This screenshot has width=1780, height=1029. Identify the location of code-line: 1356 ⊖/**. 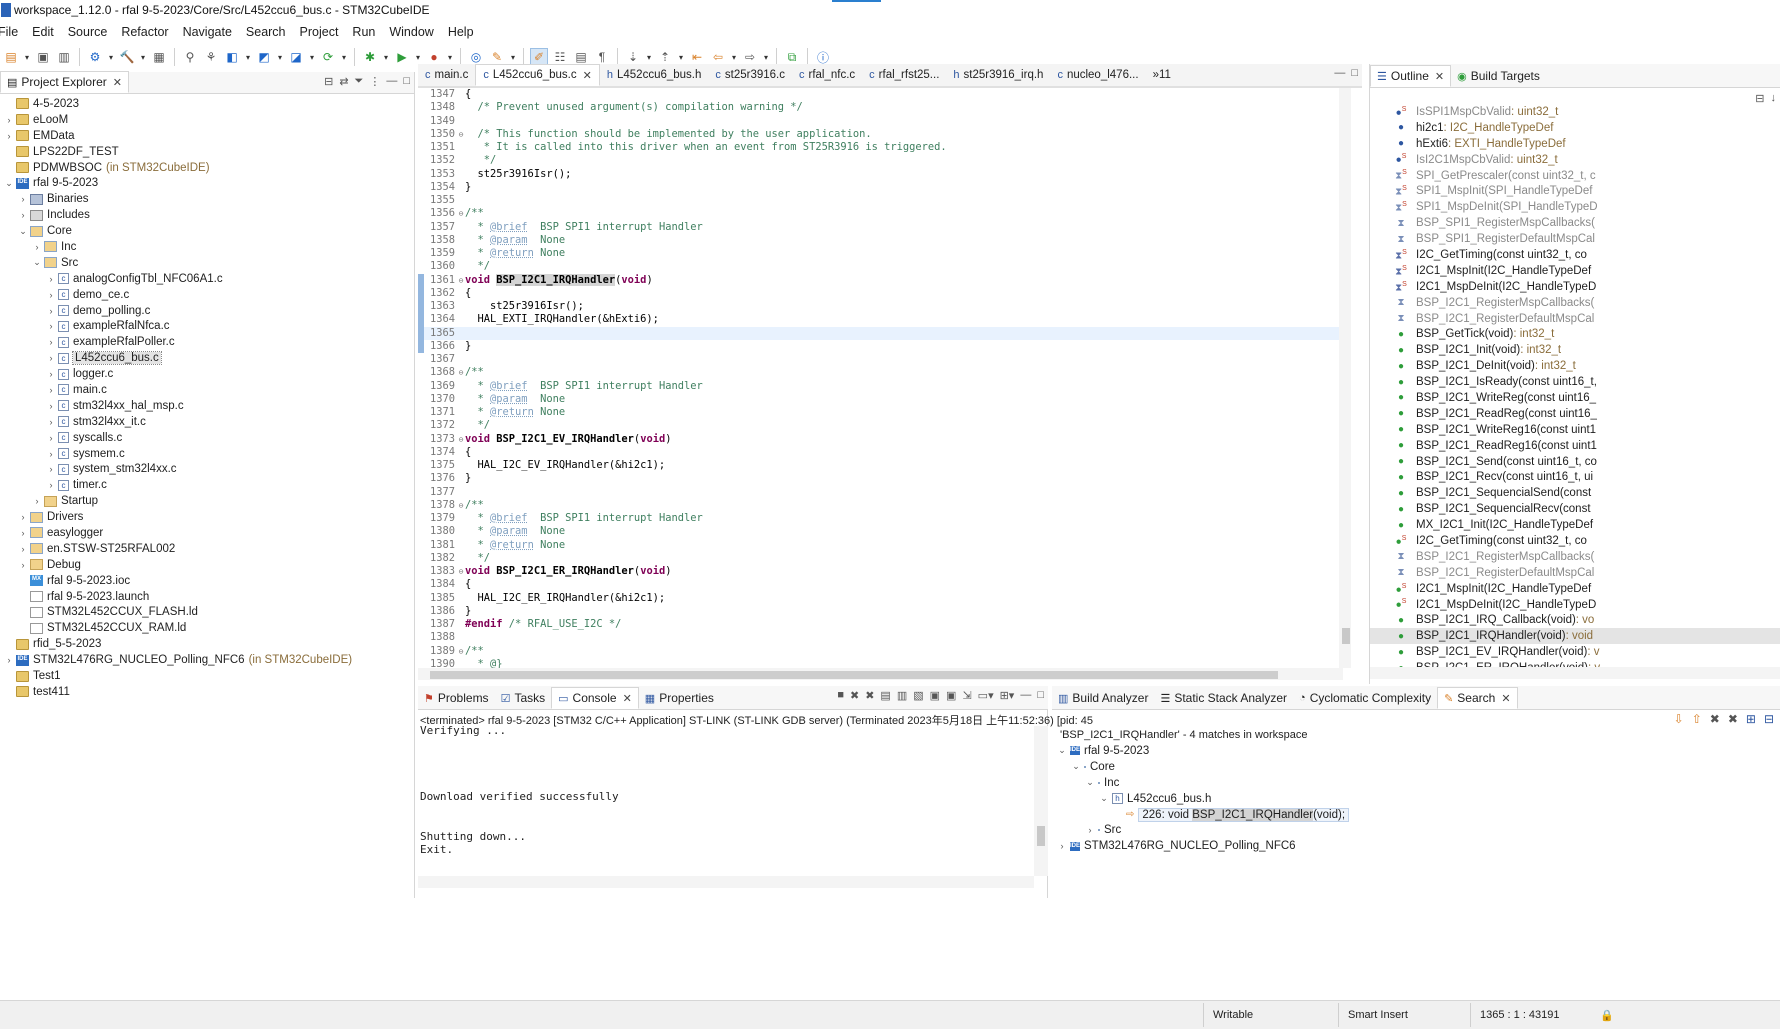
(883, 213).